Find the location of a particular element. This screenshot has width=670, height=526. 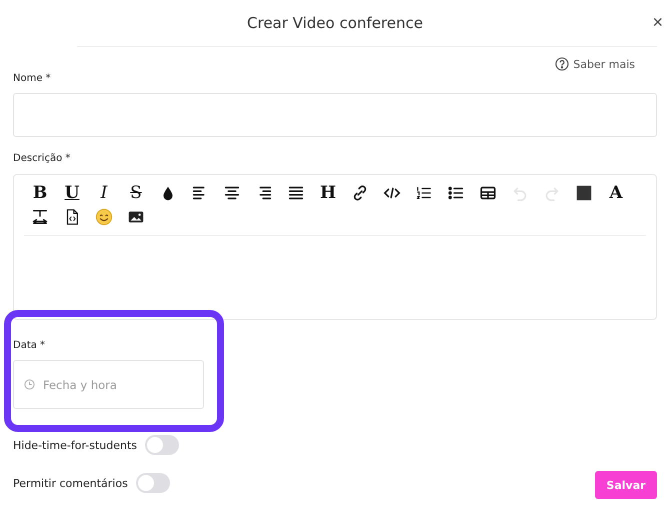

placeholder-text: Fecha y hora is located at coordinates (80, 385).